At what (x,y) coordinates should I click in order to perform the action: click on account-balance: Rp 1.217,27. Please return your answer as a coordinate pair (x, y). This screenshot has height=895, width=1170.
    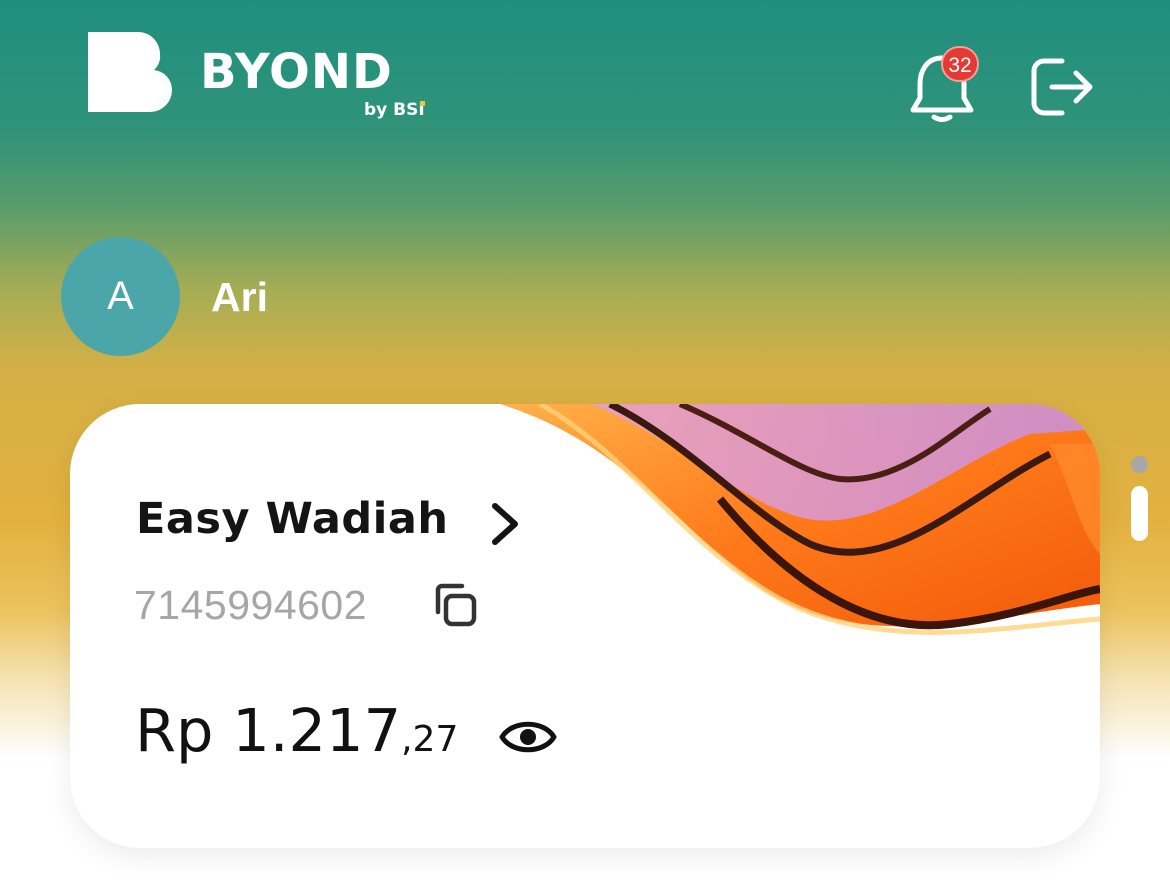
    Looking at the image, I should click on (296, 730).